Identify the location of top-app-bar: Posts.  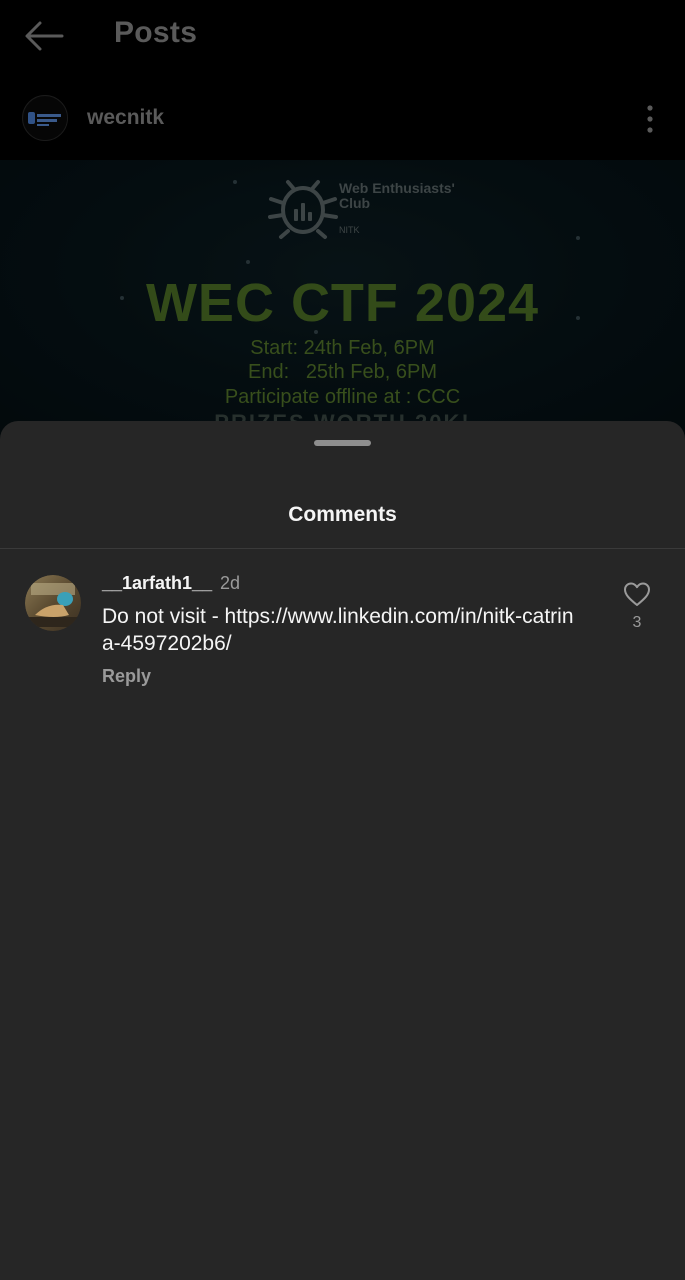
(342, 36).